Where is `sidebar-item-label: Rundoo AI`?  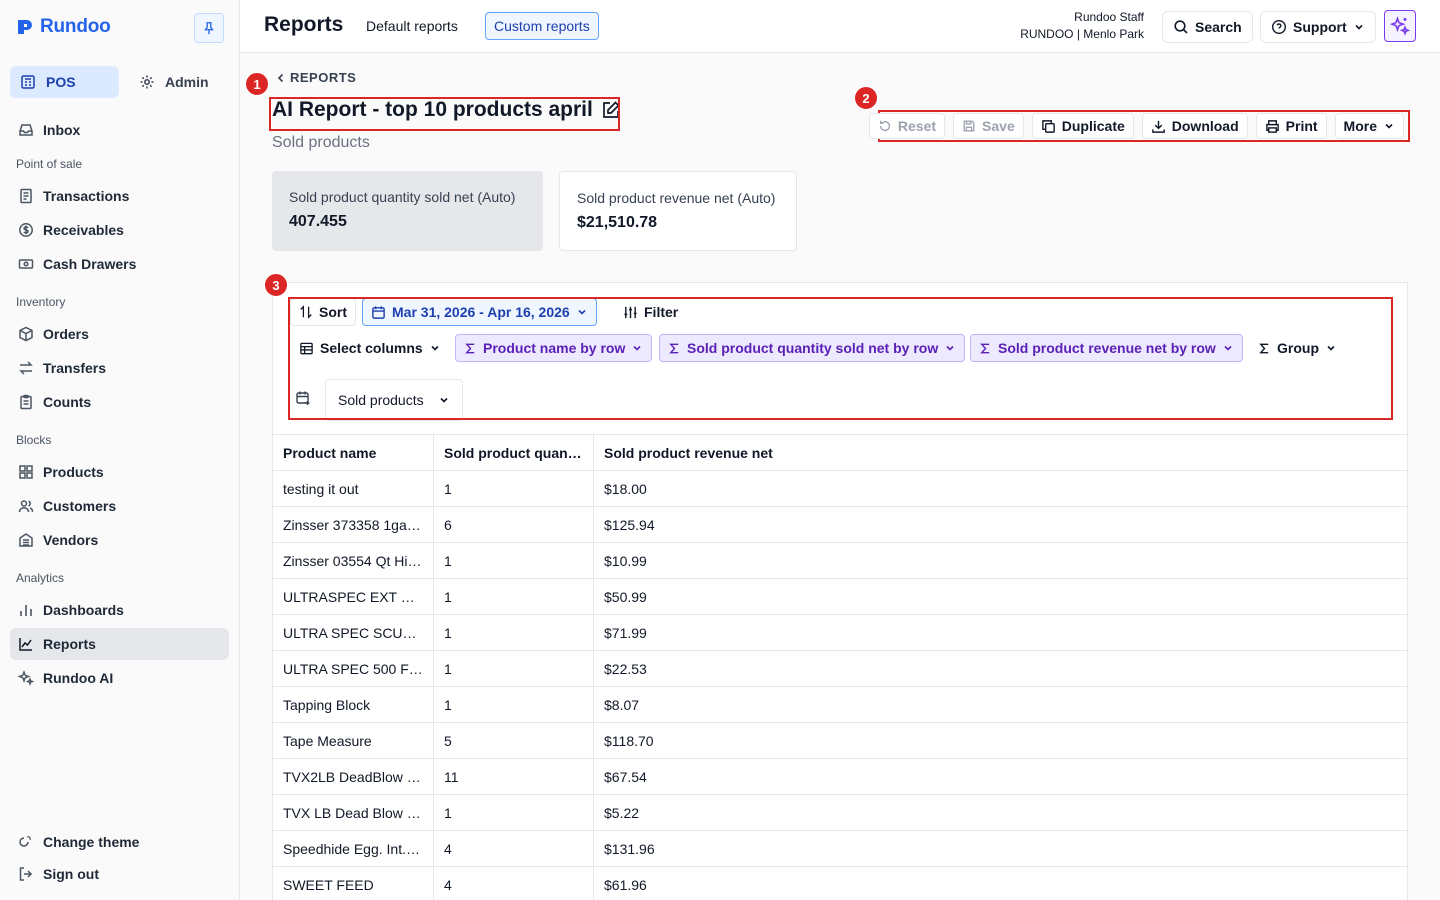
sidebar-item-label: Rundoo AI is located at coordinates (78, 678).